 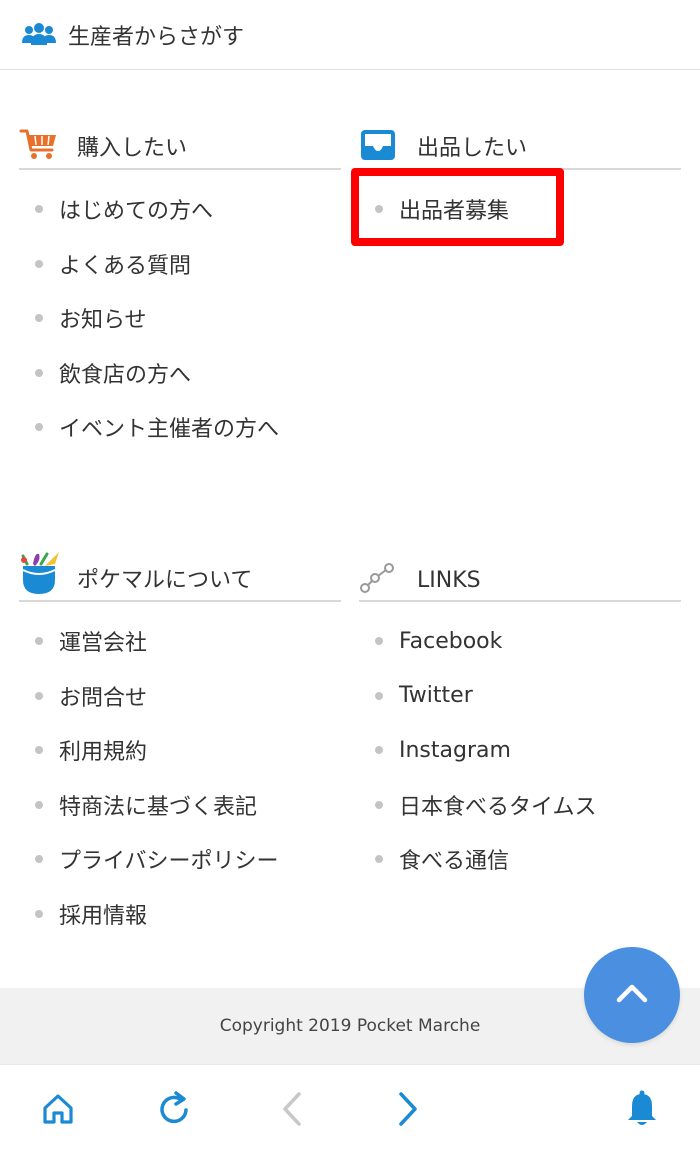 I want to click on menu-item-label: 食べる通信, so click(x=454, y=862).